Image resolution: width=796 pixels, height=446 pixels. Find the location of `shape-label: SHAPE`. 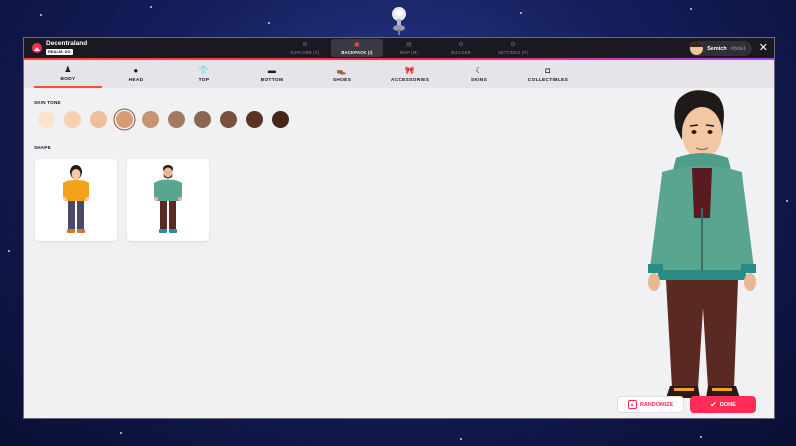

shape-label: SHAPE is located at coordinates (42, 147).